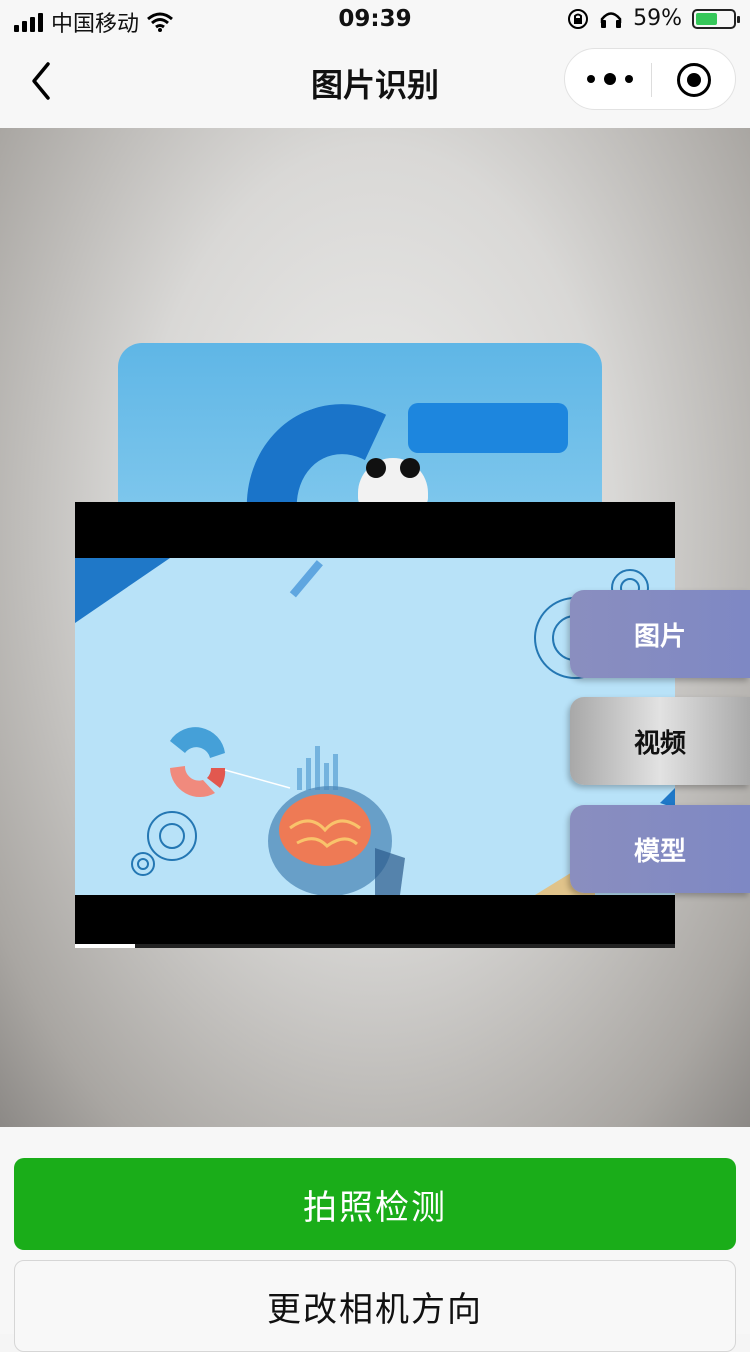 The width and height of the screenshot is (750, 1352). Describe the element at coordinates (660, 741) in the screenshot. I see `video-mode-button: 视频` at that location.